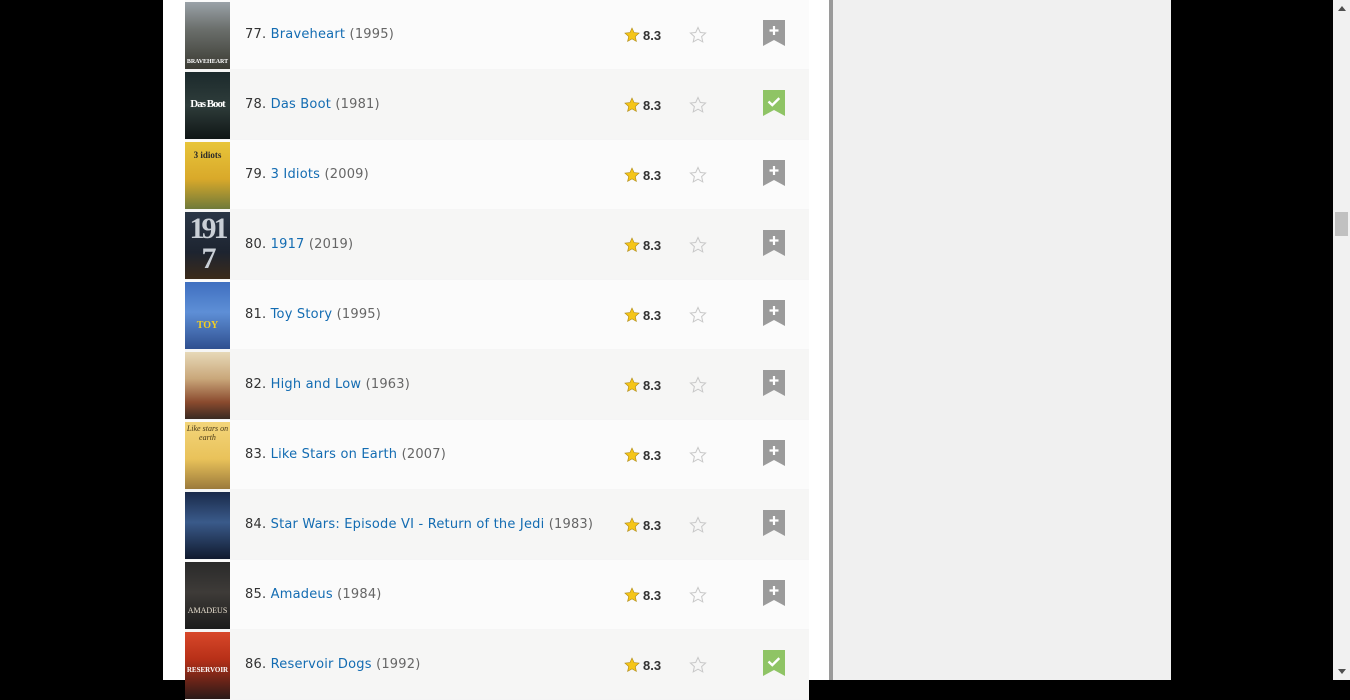 This screenshot has width=1350, height=700. Describe the element at coordinates (424, 454) in the screenshot. I see `movie-year: (2007)` at that location.